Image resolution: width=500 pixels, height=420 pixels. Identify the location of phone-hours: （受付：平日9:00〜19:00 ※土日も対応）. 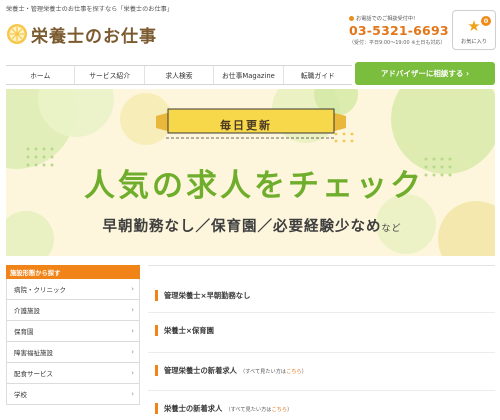
(397, 43).